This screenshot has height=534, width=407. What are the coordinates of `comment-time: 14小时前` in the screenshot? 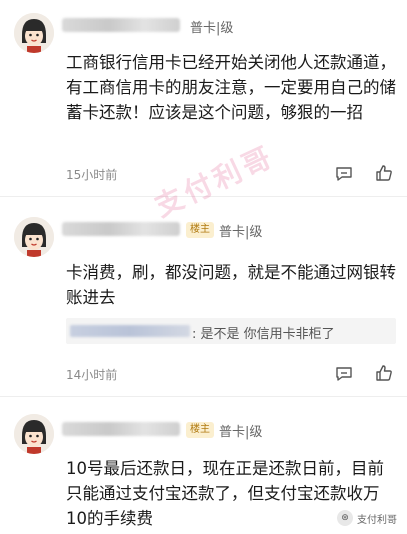 It's located at (92, 375).